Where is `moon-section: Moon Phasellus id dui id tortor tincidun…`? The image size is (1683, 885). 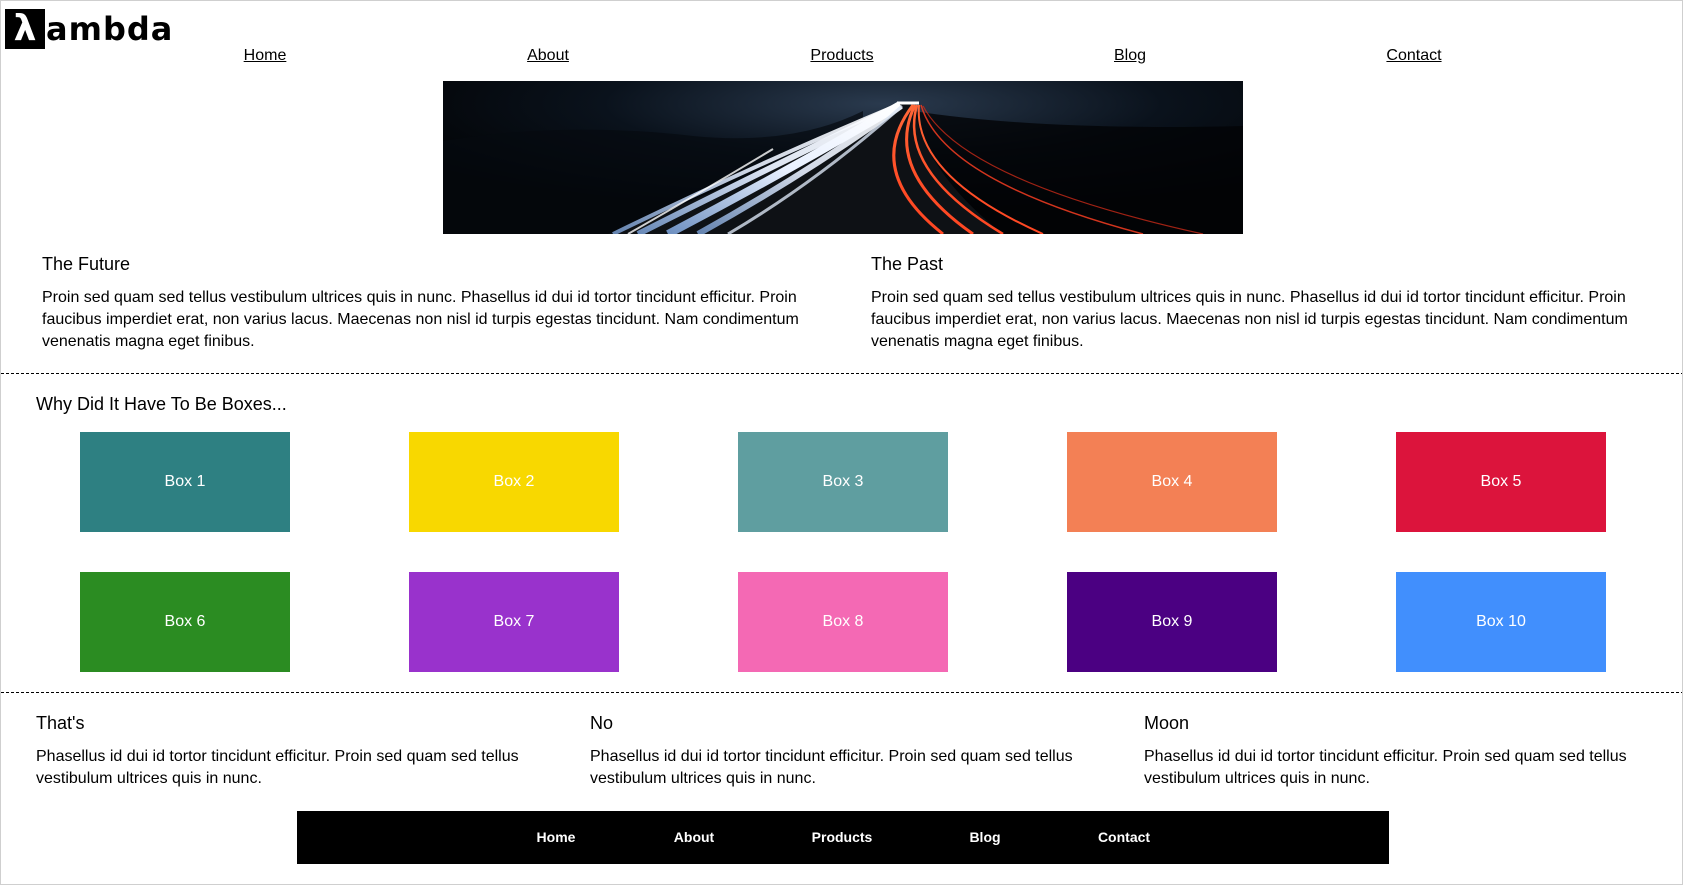 moon-section: Moon Phasellus id dui id tortor tincidun… is located at coordinates (1404, 751).